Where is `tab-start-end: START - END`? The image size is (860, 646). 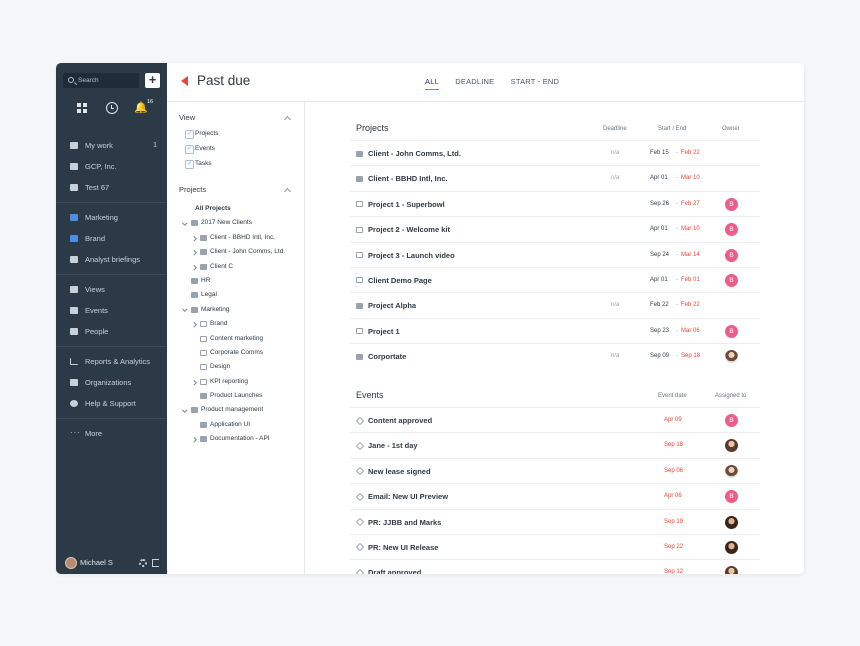 tab-start-end: START - END is located at coordinates (535, 83).